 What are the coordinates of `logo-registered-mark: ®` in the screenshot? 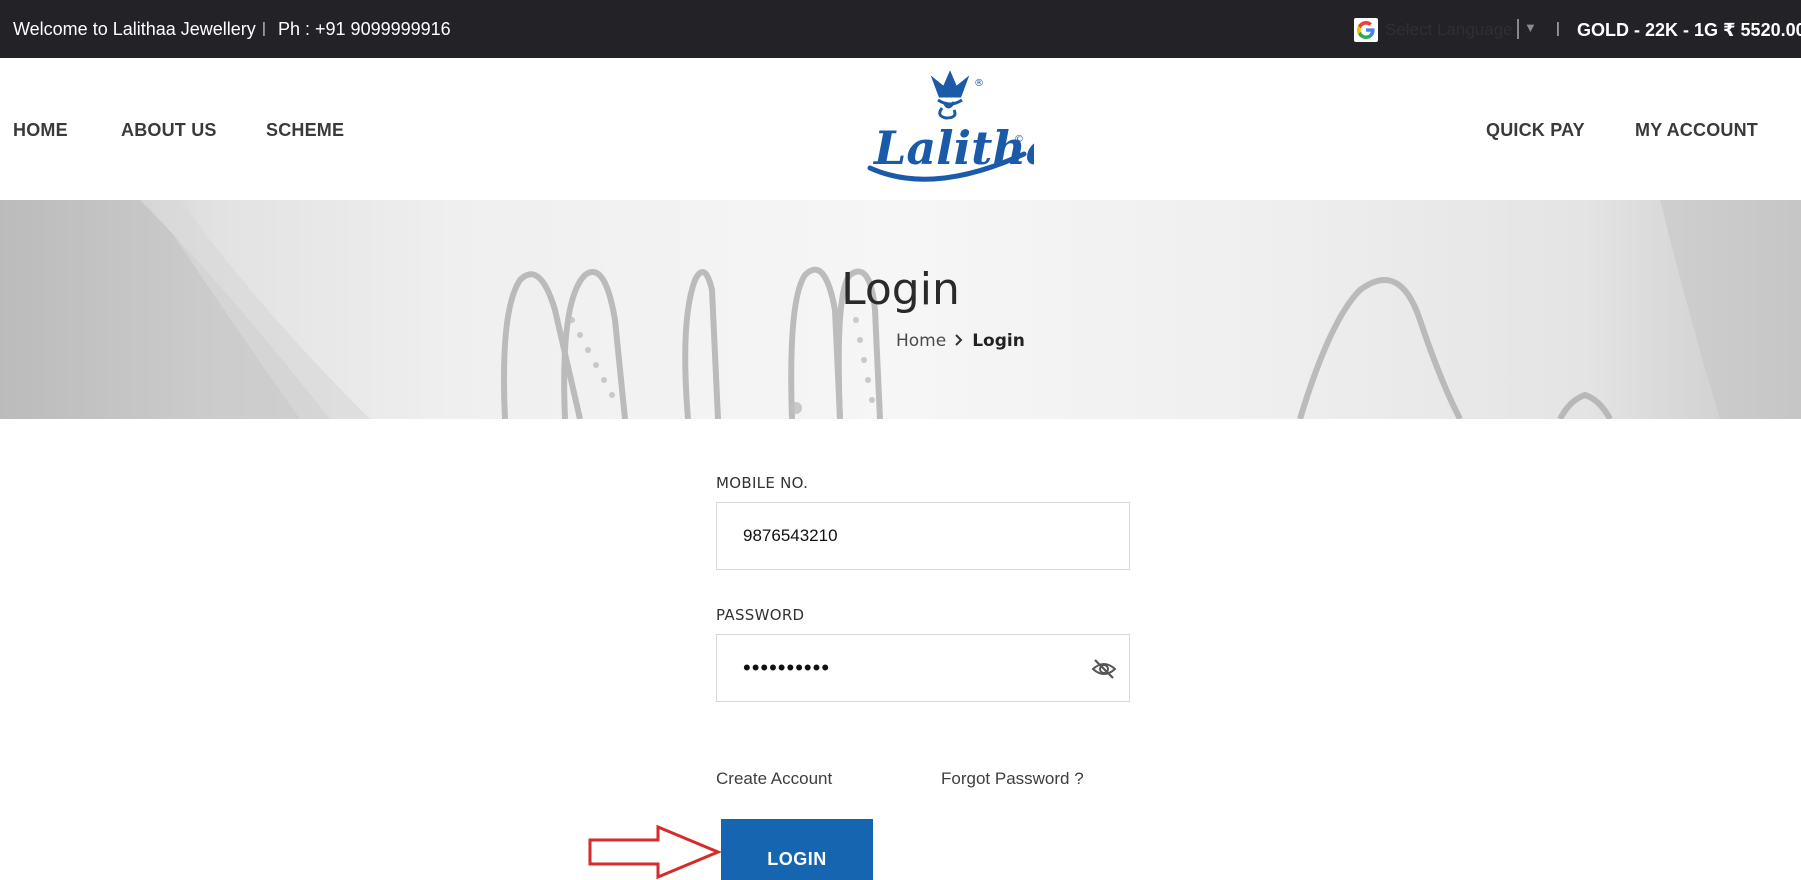 It's located at (979, 83).